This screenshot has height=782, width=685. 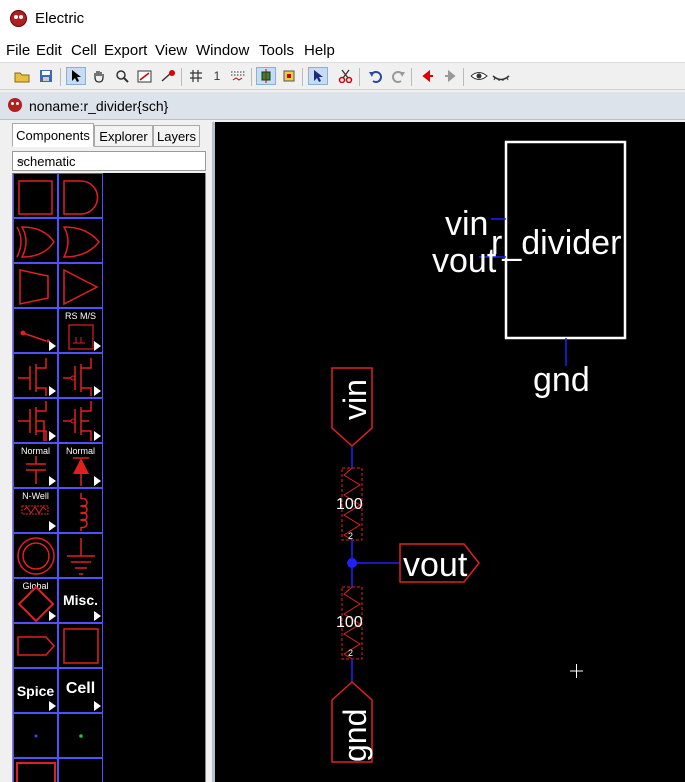 I want to click on open-folder-icon, so click(x=22, y=76).